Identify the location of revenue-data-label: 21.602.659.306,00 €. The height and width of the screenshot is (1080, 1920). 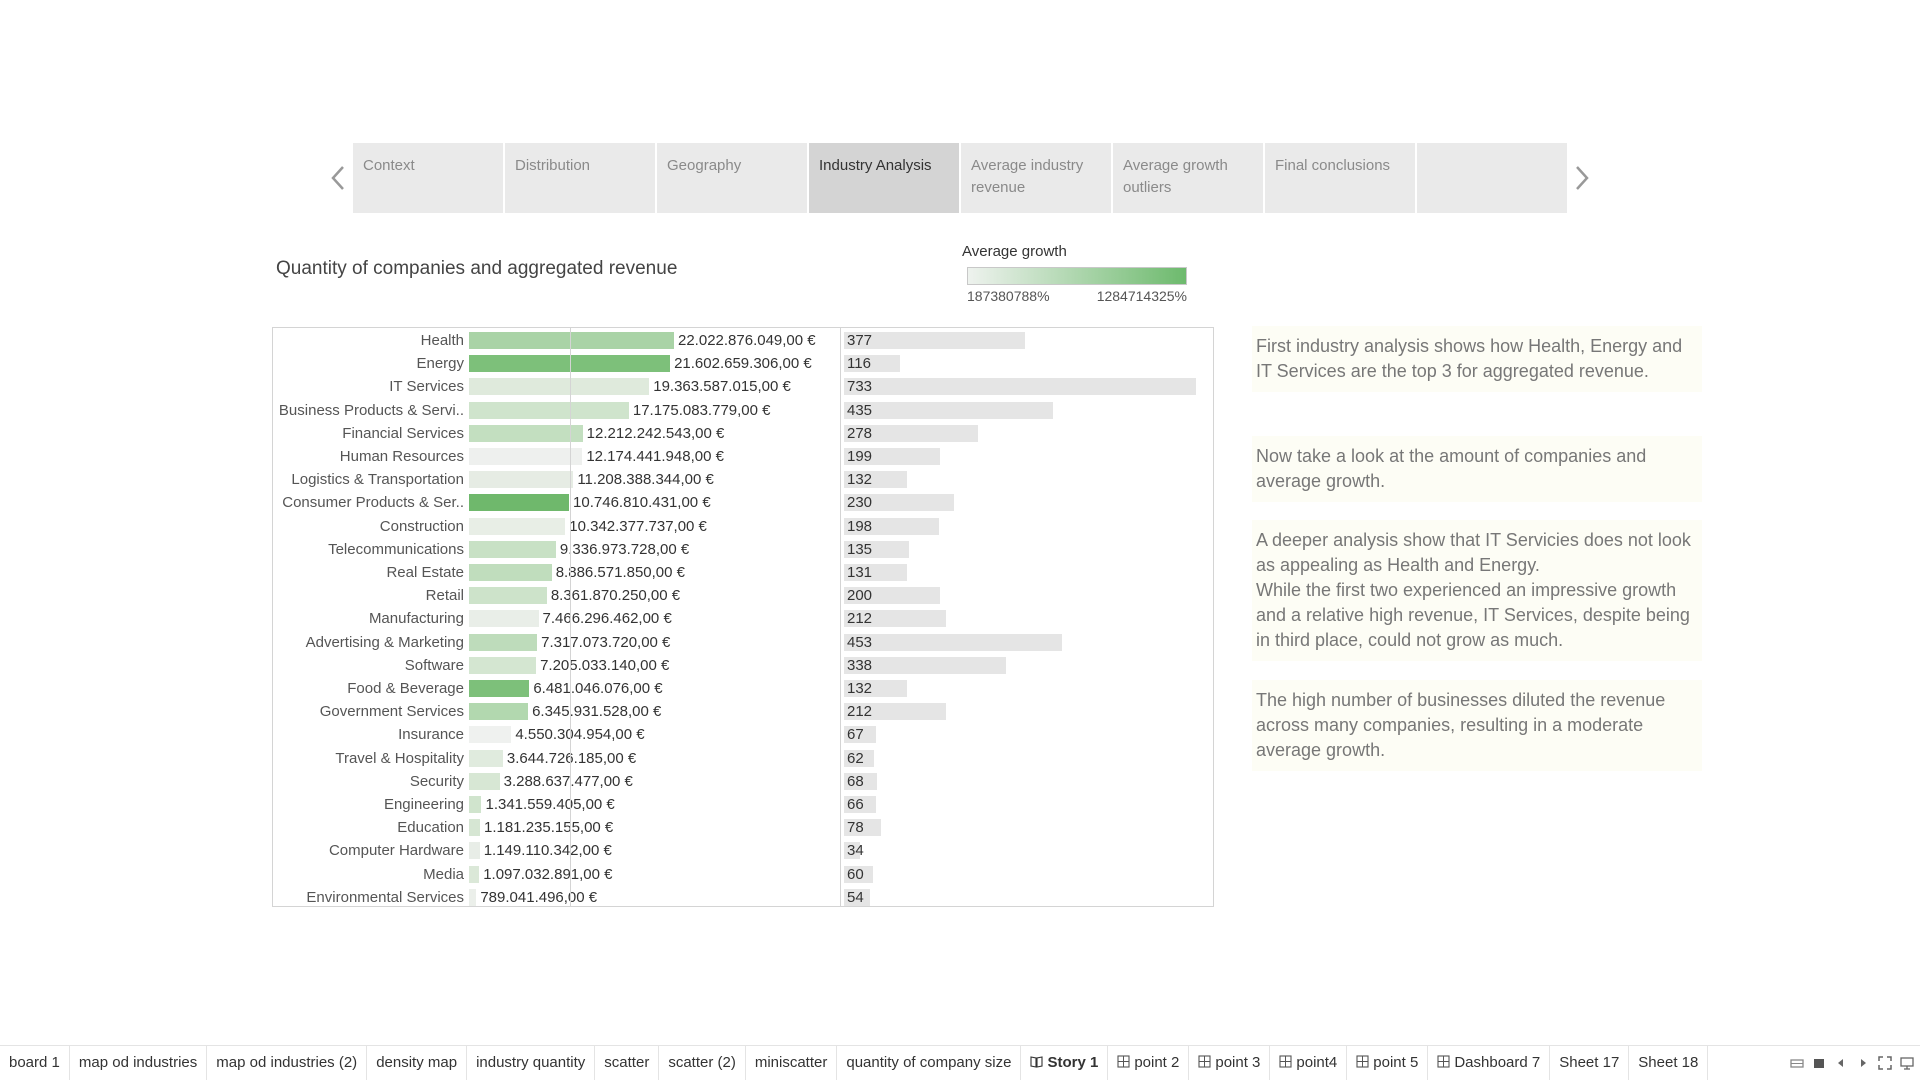
(743, 364).